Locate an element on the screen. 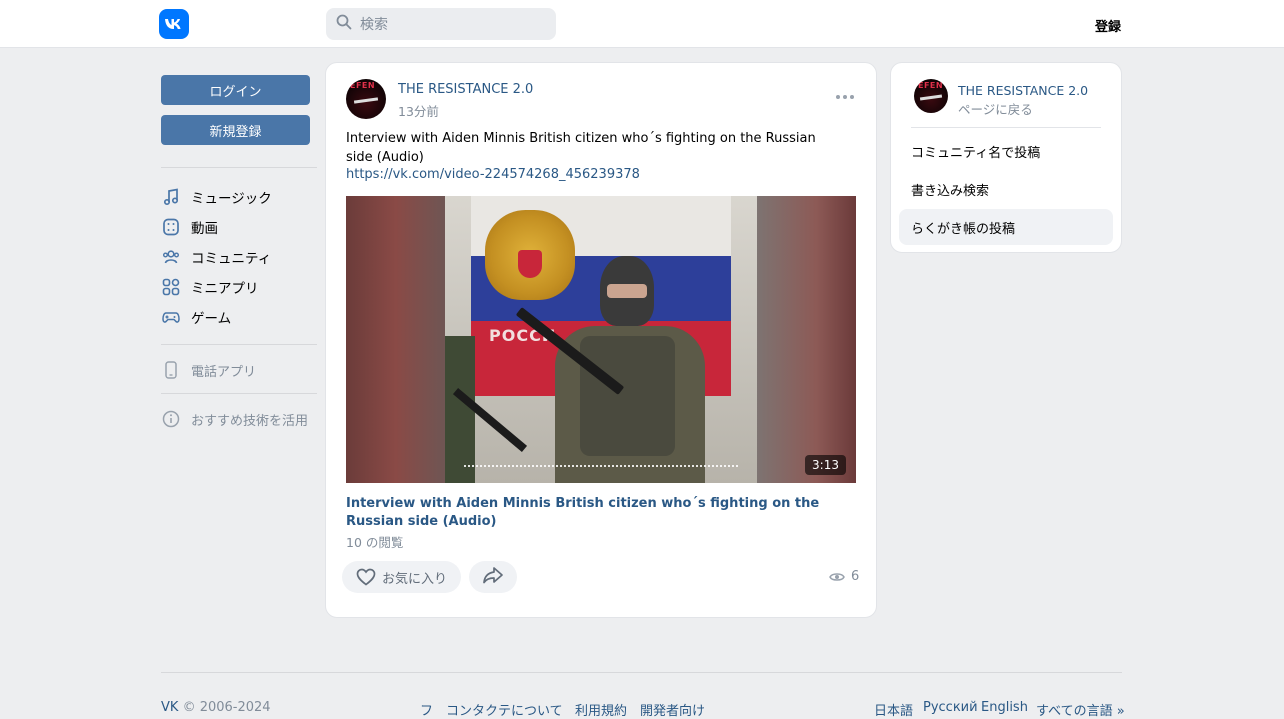  top-bar: 検索 登録 is located at coordinates (642, 24).